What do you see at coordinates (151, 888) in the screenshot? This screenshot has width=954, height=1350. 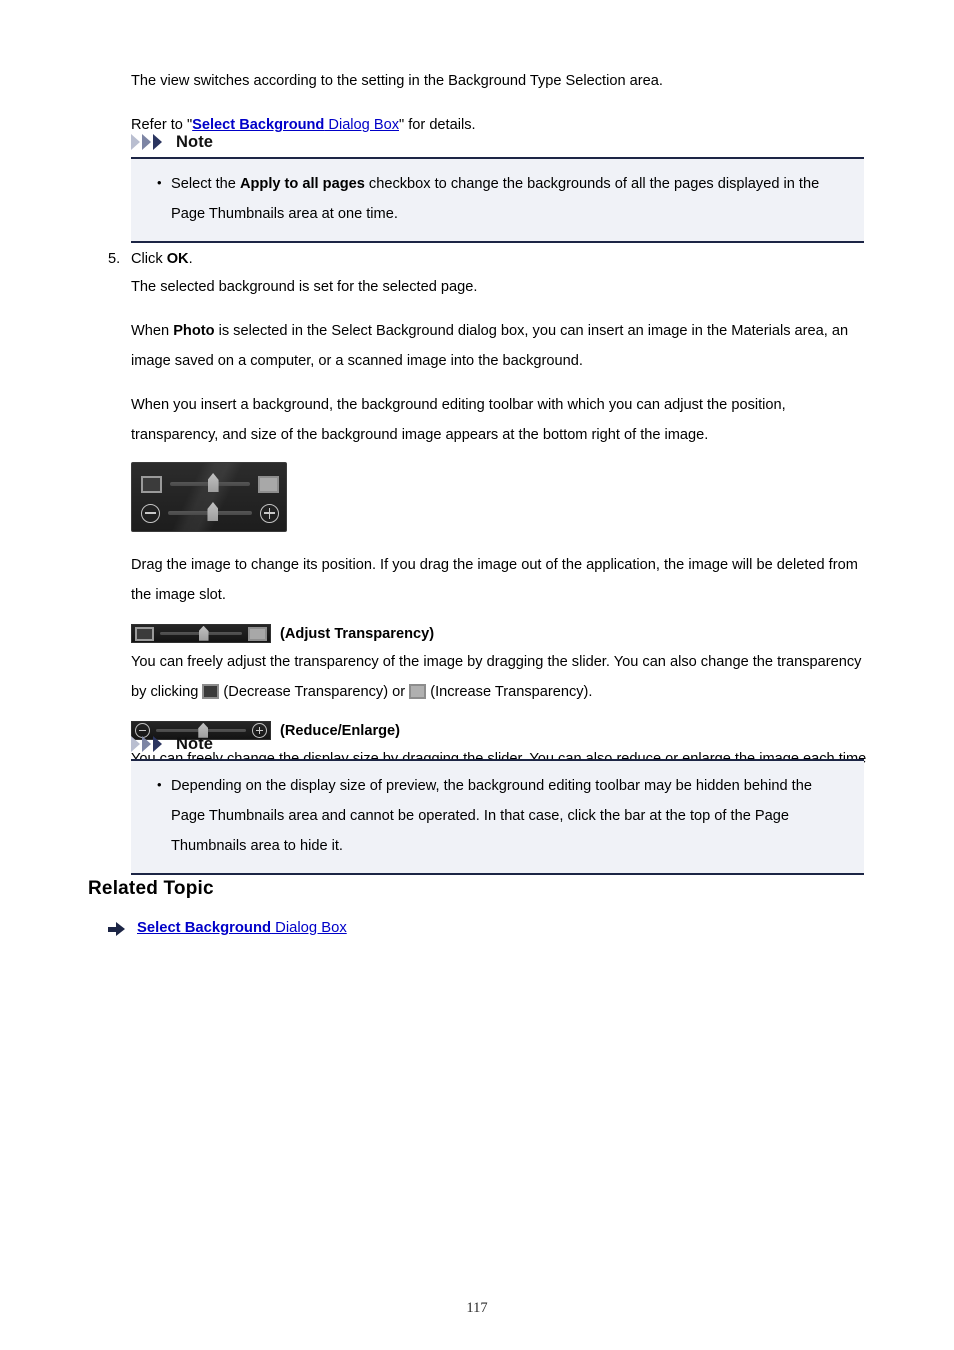 I see `related-topic-heading: Related Topic` at bounding box center [151, 888].